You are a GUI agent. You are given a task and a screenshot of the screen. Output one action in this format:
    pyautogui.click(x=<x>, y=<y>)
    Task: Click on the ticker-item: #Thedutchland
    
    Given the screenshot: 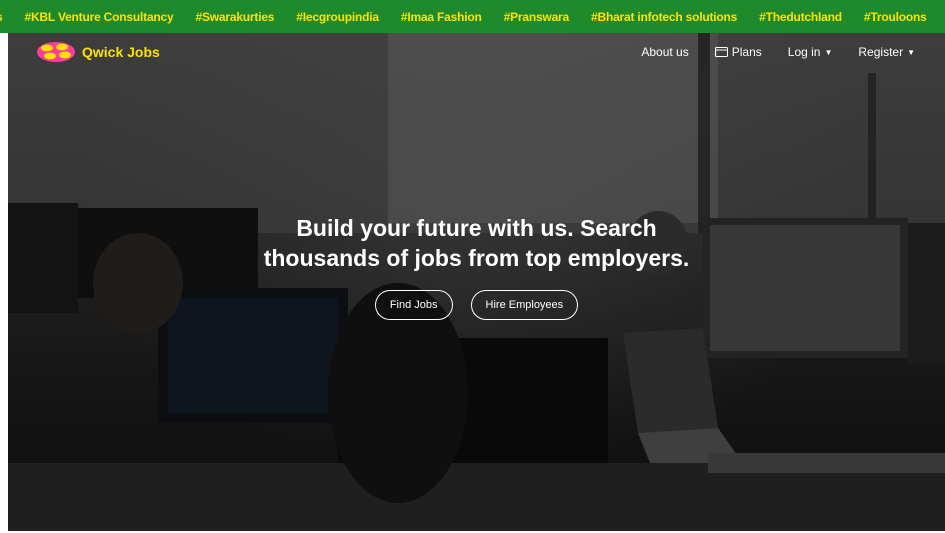 What is the action you would take?
    pyautogui.click(x=800, y=17)
    